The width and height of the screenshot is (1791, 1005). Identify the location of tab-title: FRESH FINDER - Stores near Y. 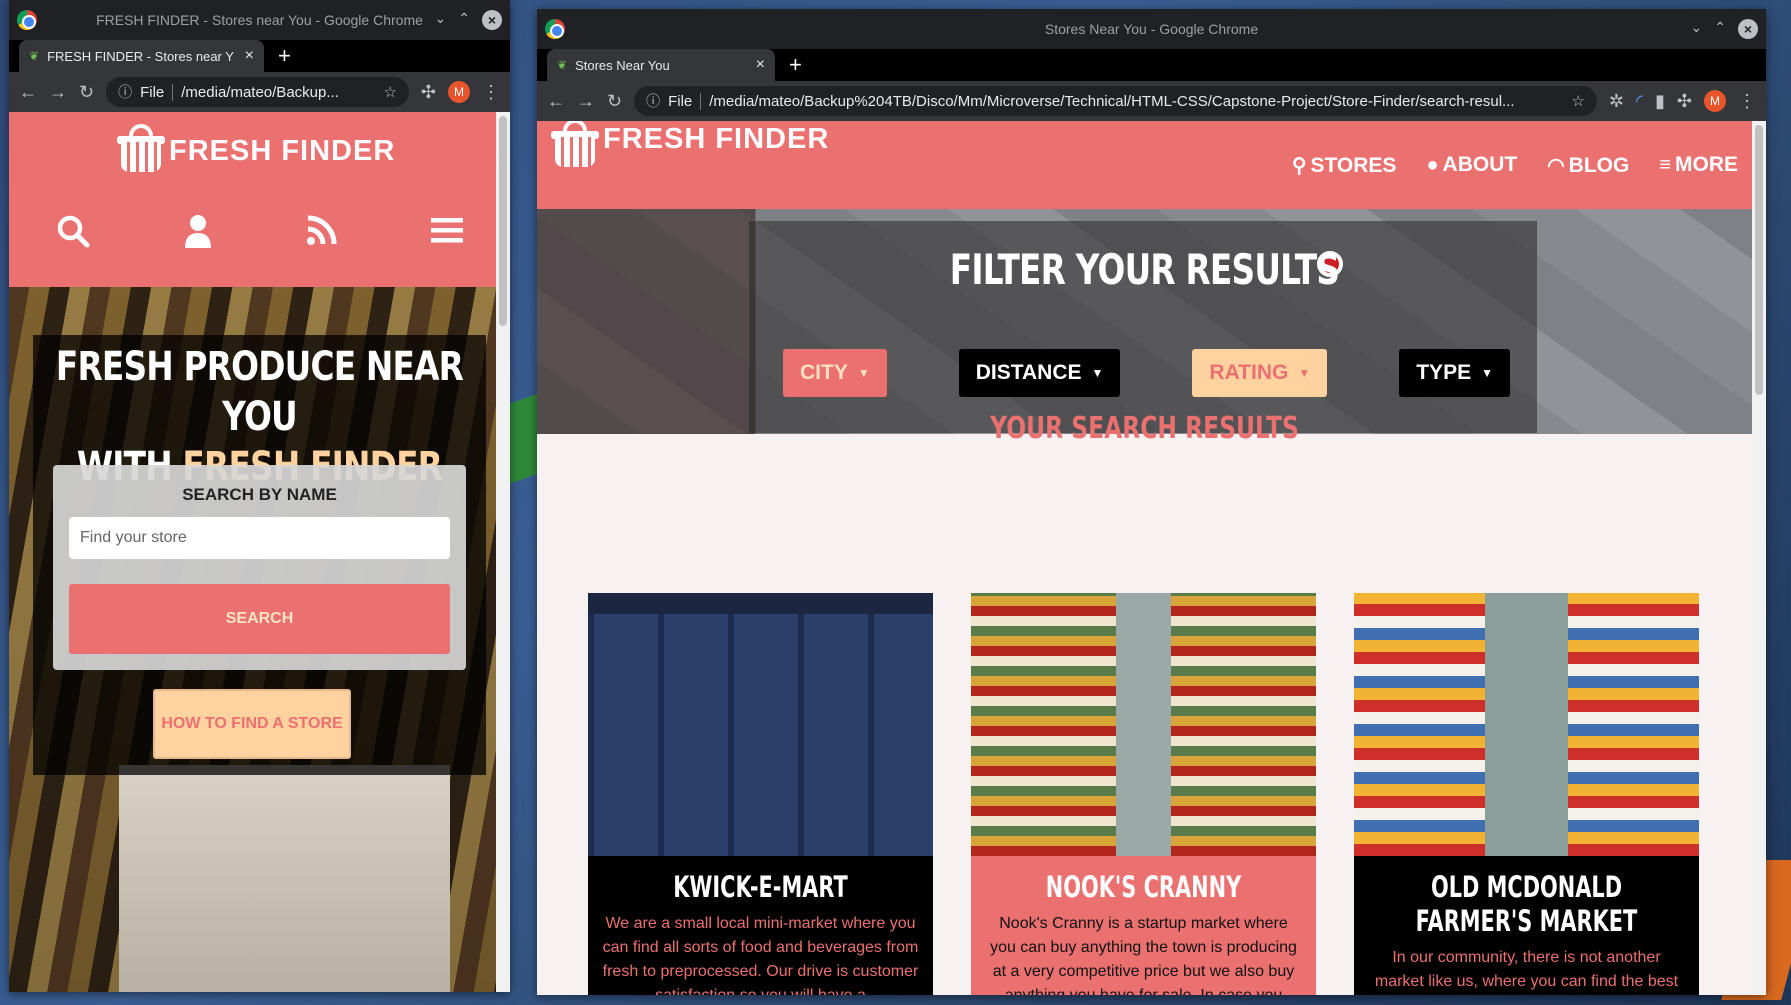
(140, 56).